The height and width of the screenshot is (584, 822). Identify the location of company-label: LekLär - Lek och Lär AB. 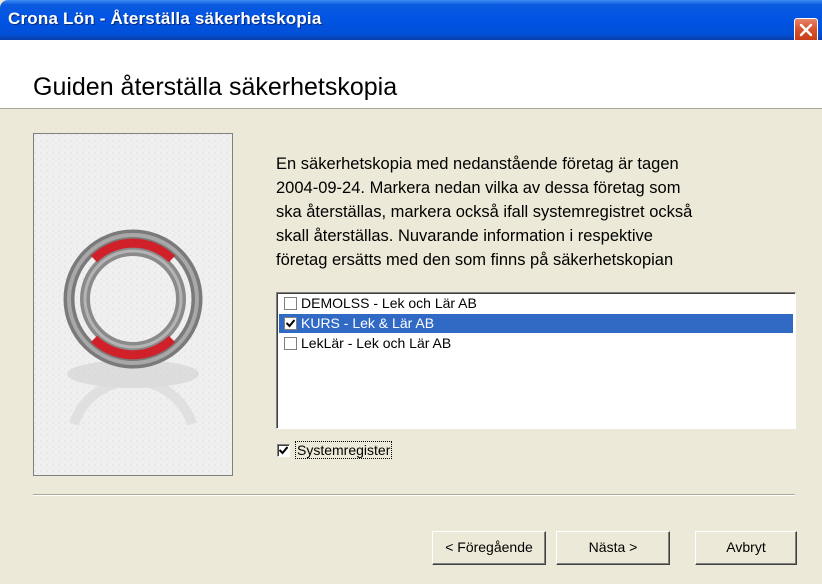
(376, 343).